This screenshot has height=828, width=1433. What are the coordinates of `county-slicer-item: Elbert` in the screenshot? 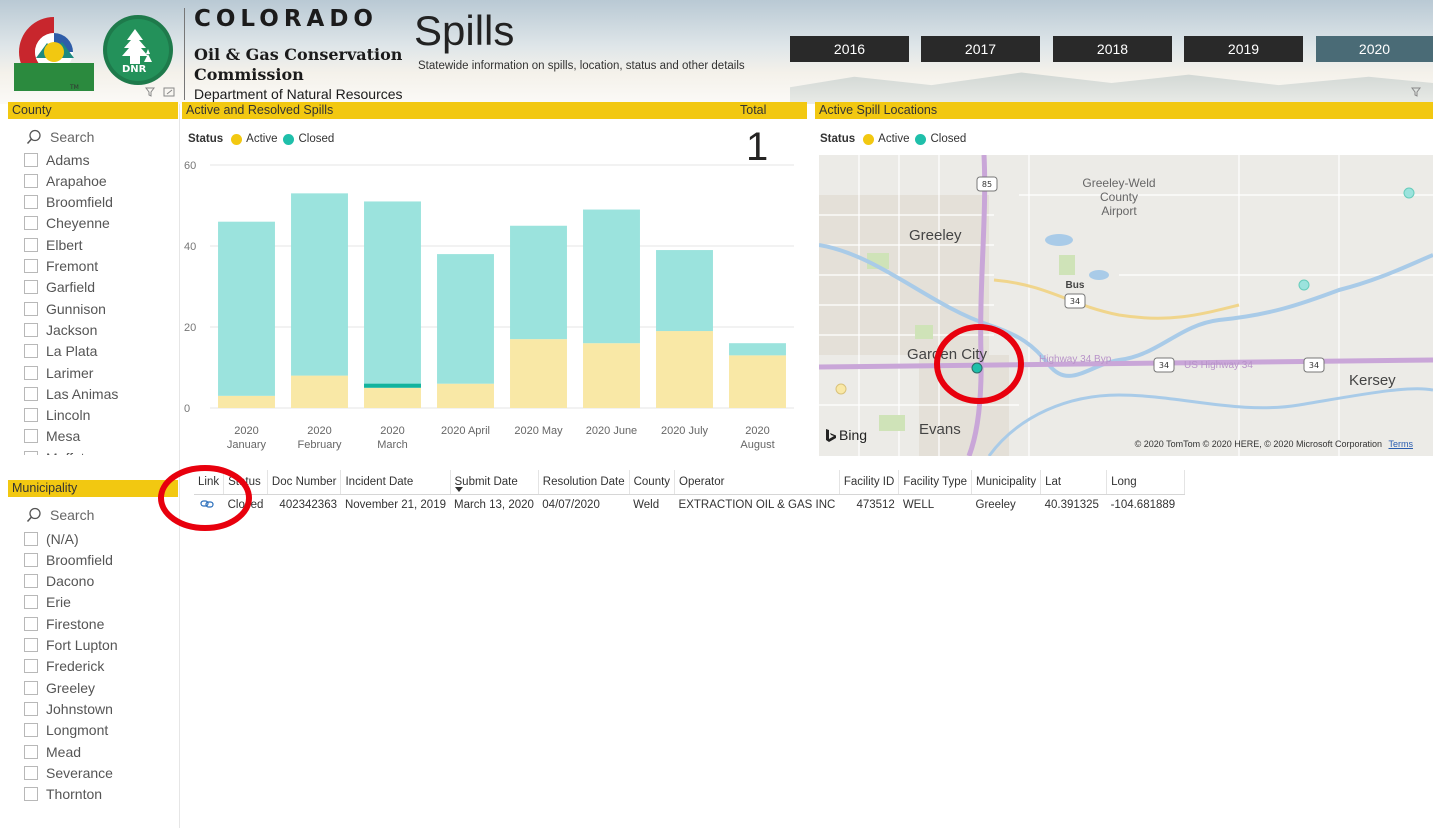 It's located at (53, 244).